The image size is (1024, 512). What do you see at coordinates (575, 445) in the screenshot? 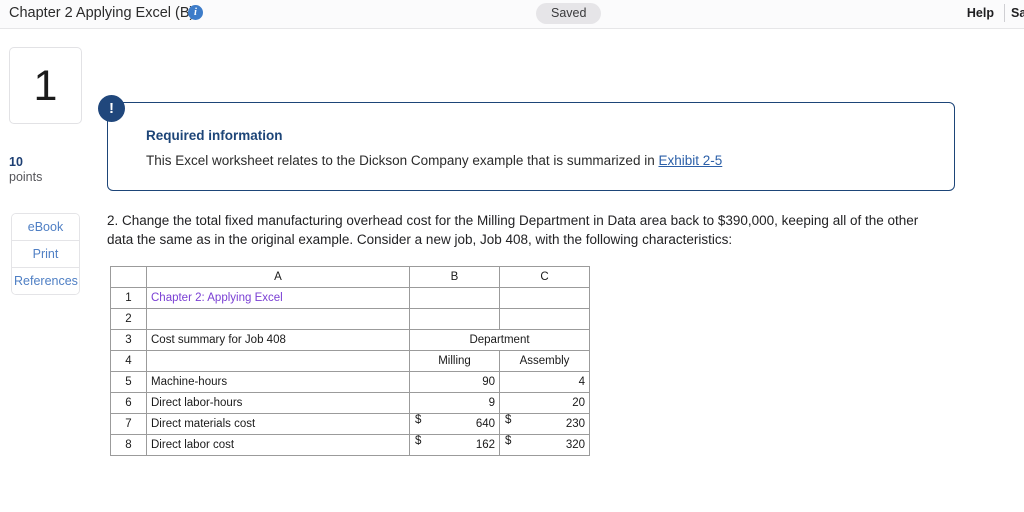
I see `cell-c8-value: 320` at bounding box center [575, 445].